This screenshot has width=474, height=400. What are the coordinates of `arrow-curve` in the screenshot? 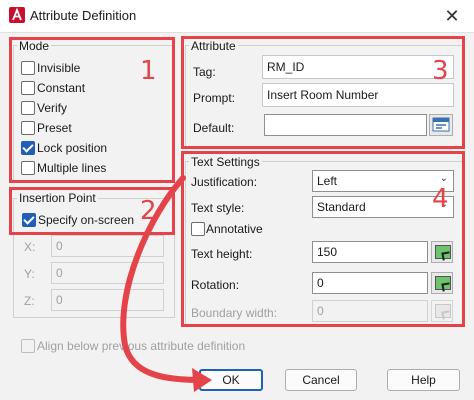 It's located at (161, 279).